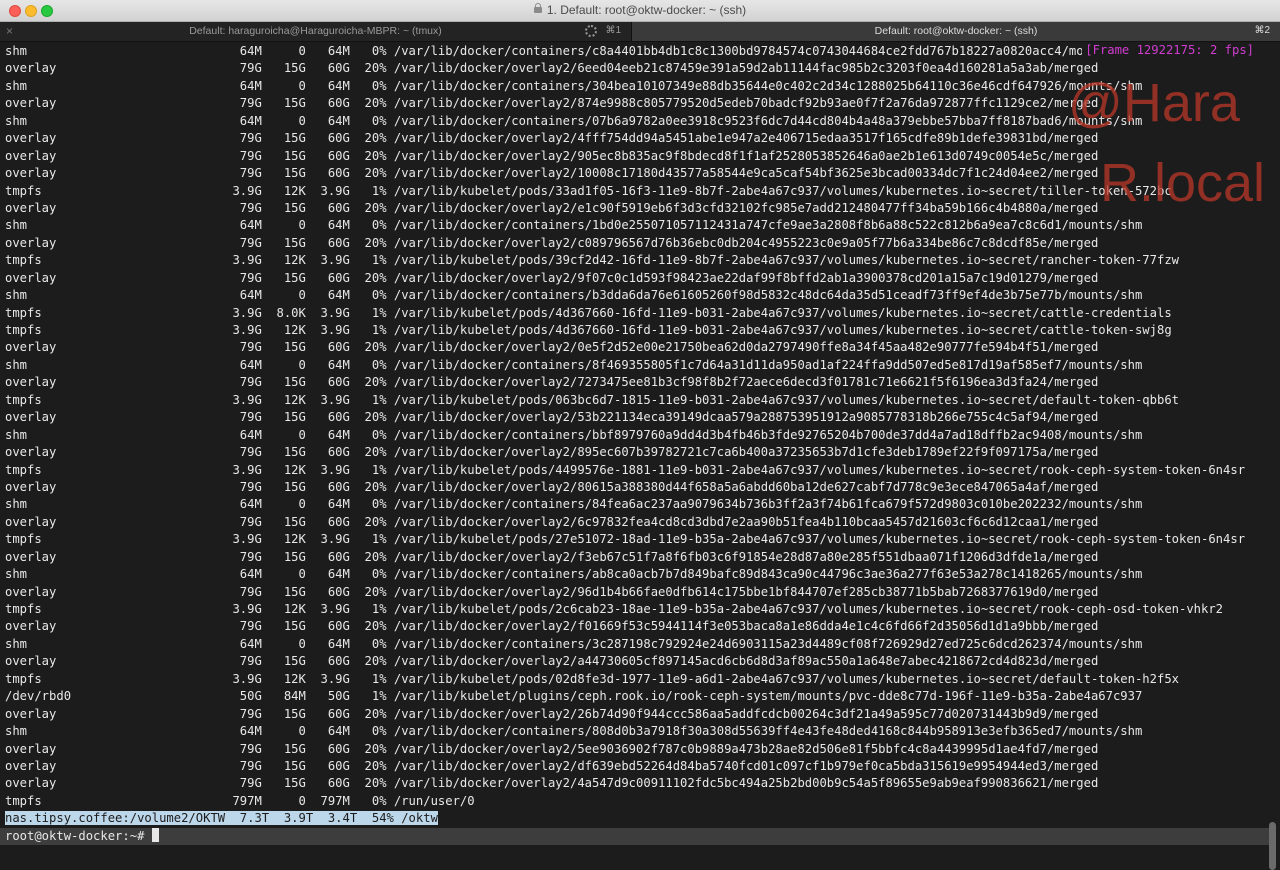  Describe the element at coordinates (240, 800) in the screenshot. I see `terminal-line: tmpfs 797M 0 797M 0% /run/user/0` at that location.